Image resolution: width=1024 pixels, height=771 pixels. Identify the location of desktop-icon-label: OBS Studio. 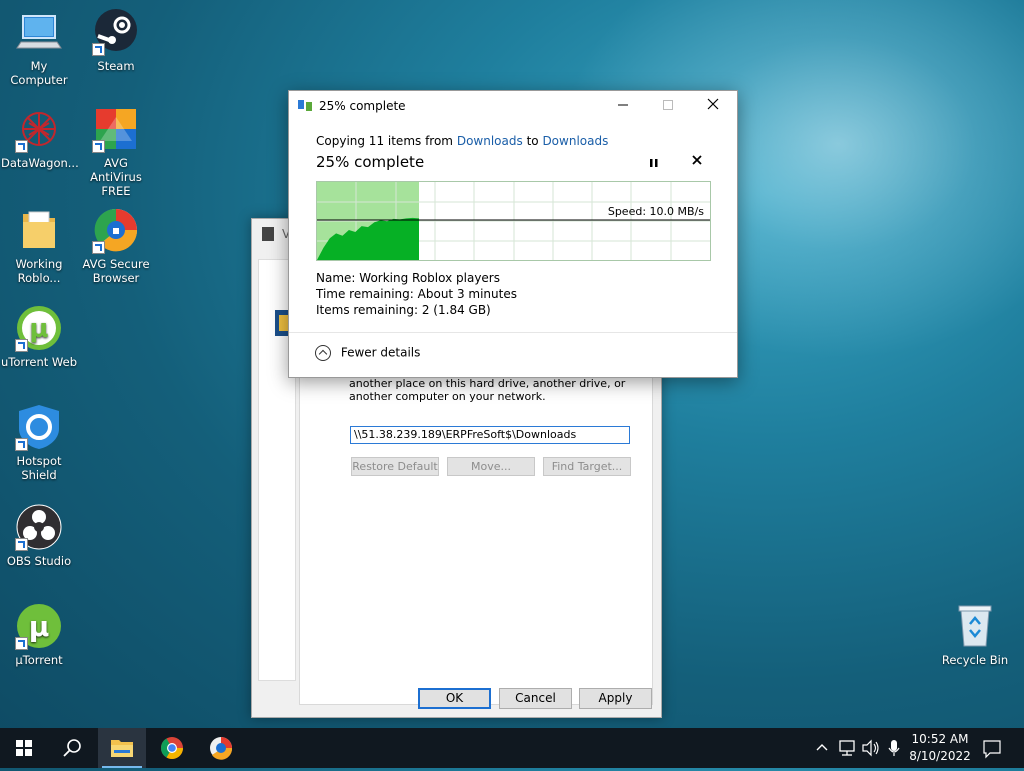
(39, 561).